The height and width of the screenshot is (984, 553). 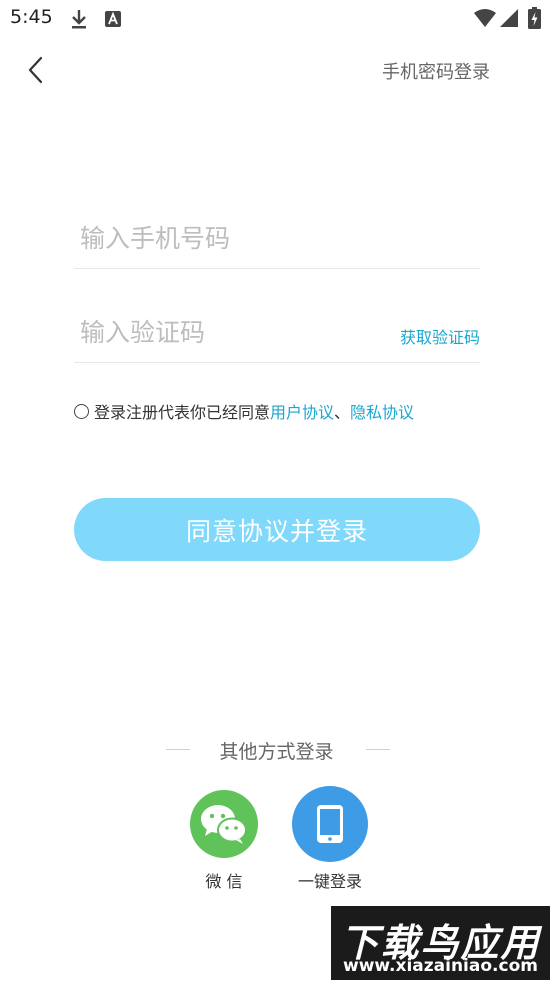 What do you see at coordinates (485, 18) in the screenshot?
I see `wifi-icon` at bounding box center [485, 18].